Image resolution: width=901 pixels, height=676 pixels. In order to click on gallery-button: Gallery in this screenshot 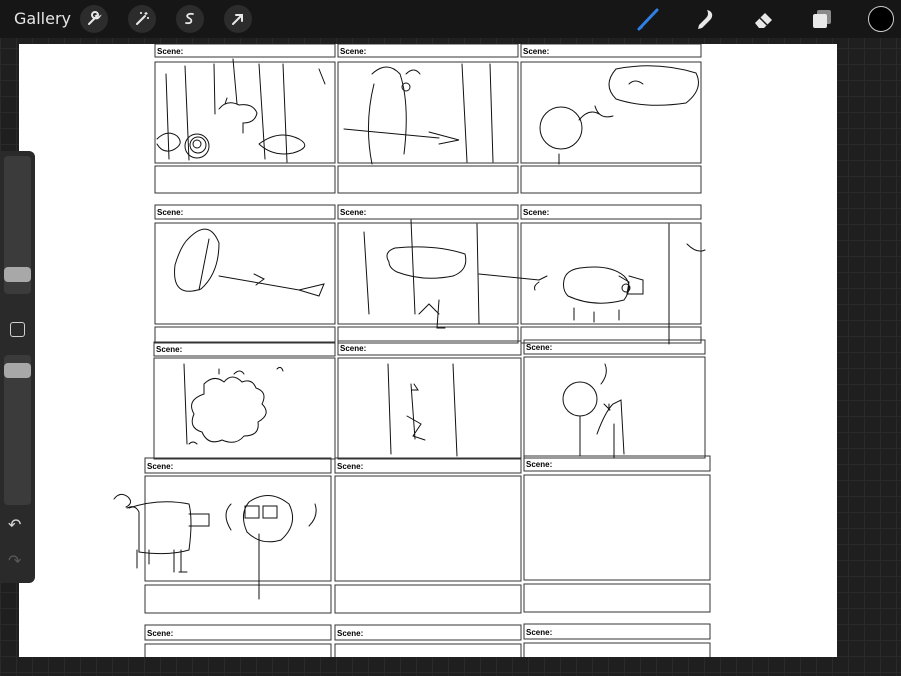, I will do `click(42, 18)`.